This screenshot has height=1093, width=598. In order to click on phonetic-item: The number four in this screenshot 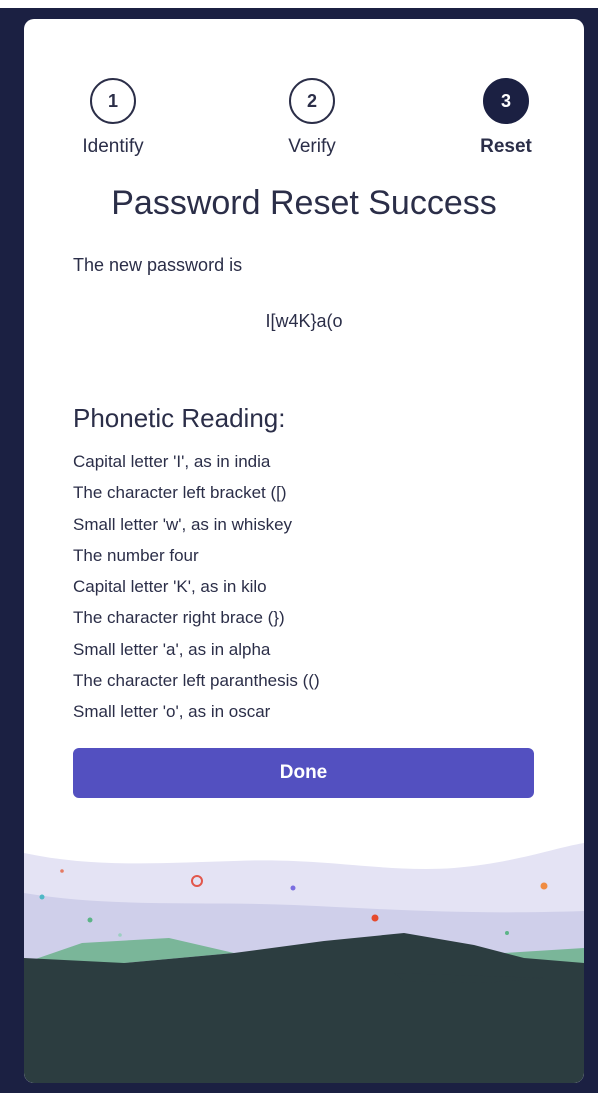, I will do `click(136, 555)`.